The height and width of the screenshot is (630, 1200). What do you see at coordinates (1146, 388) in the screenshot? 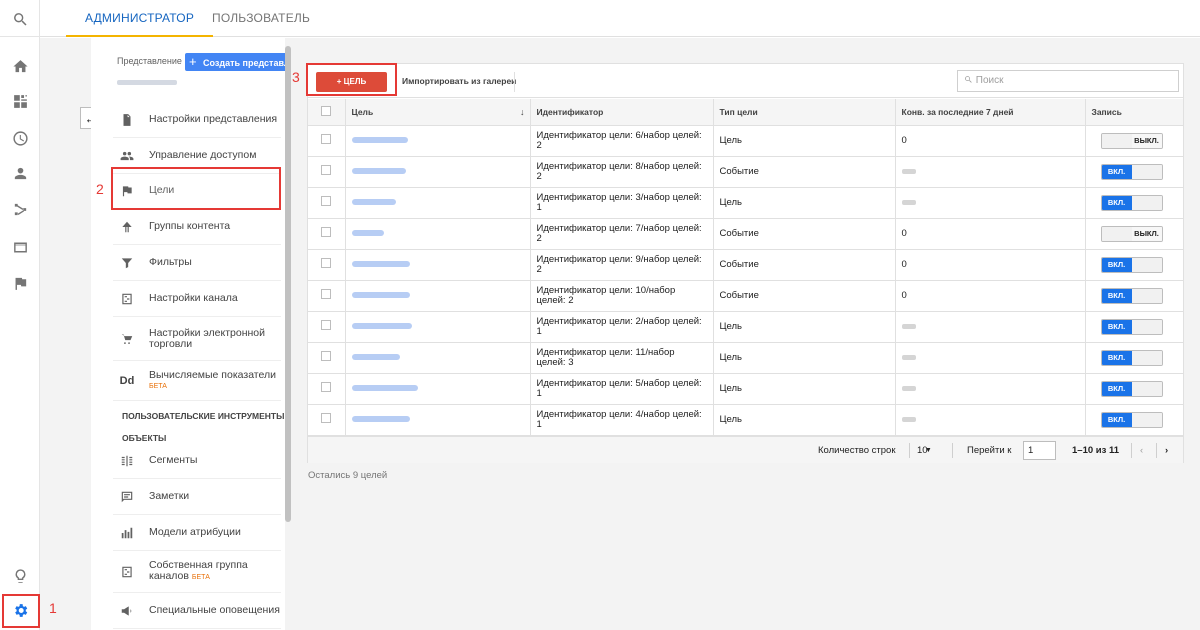
I see `toggle-knob` at bounding box center [1146, 388].